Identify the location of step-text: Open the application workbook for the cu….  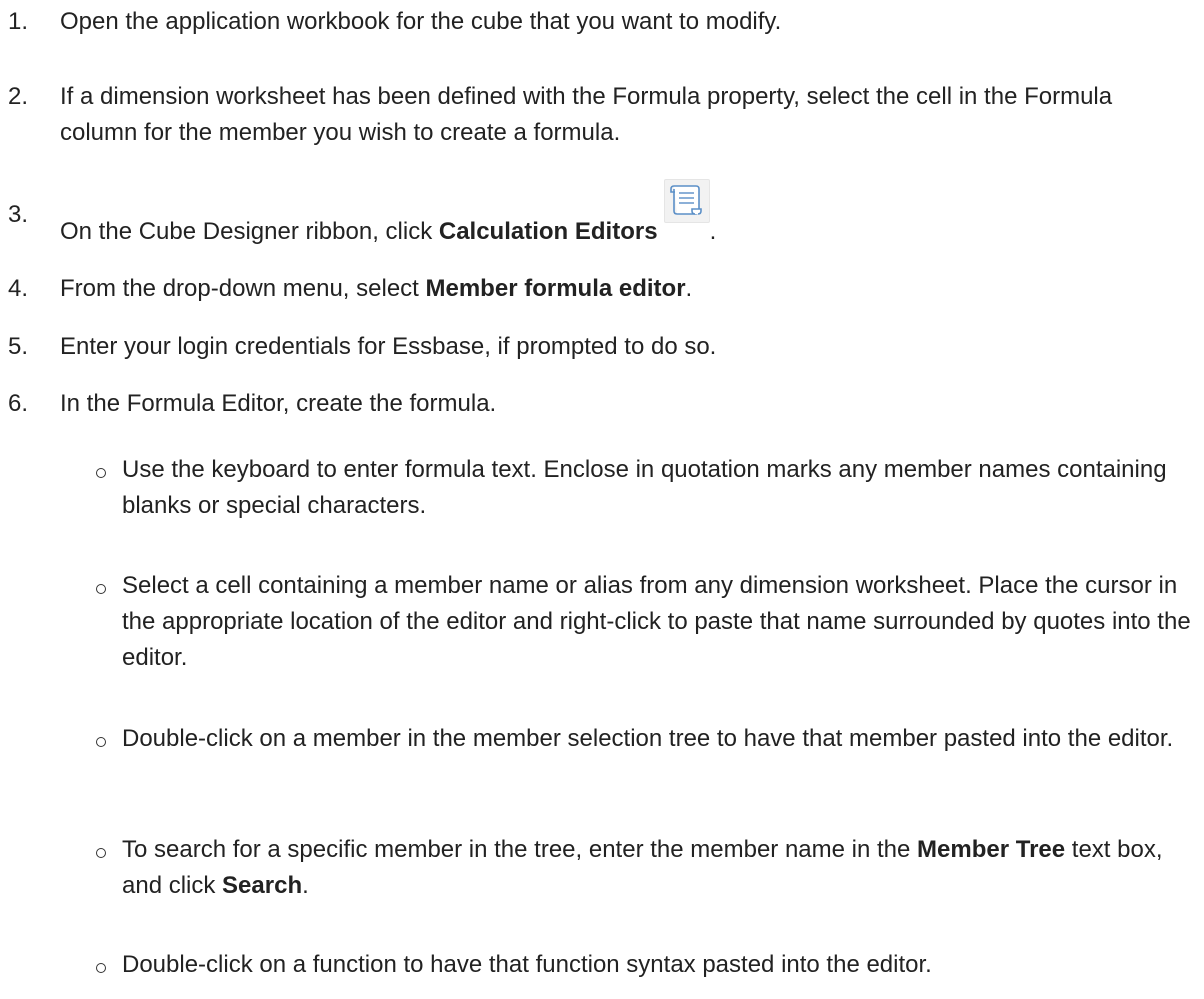
(421, 21).